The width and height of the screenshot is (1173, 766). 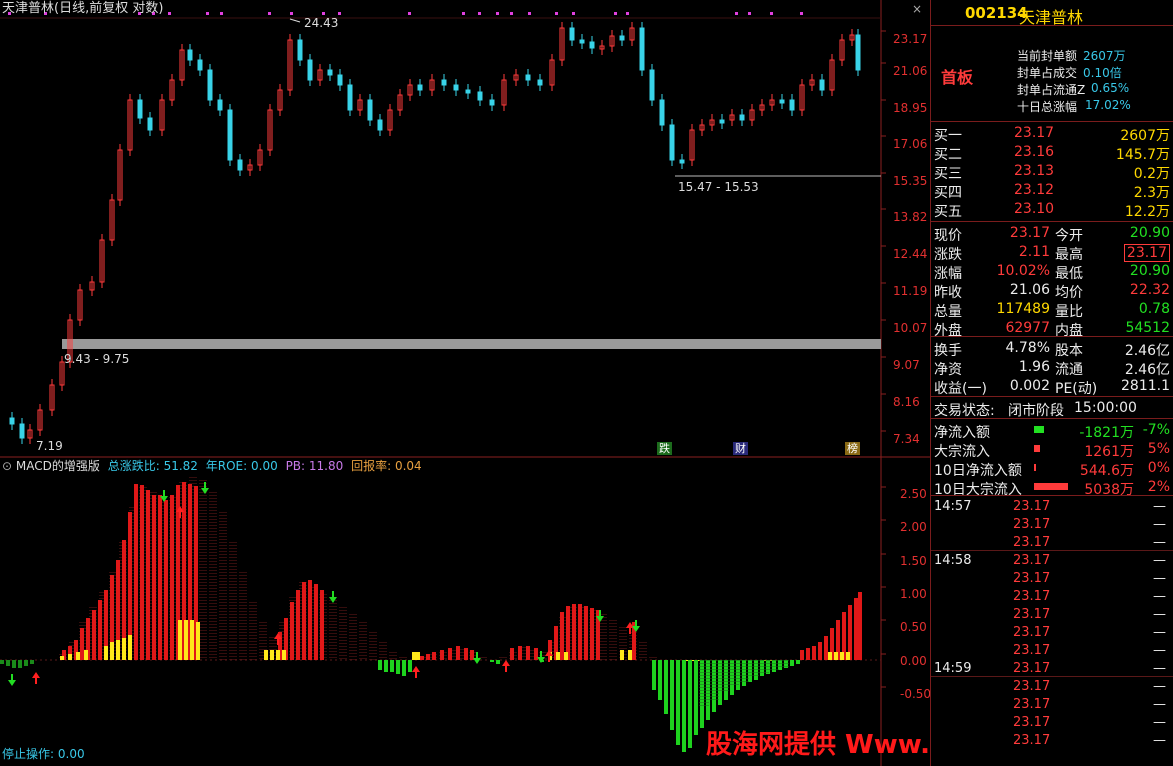 I want to click on low-price-label: 7.19, so click(x=49, y=446).